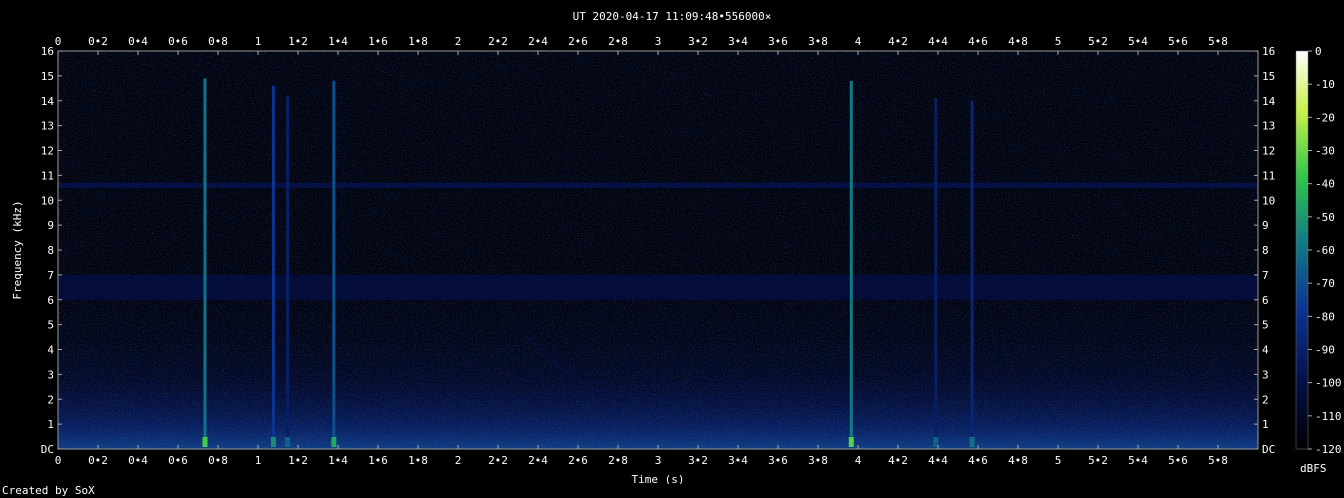 Image resolution: width=1344 pixels, height=498 pixels. I want to click on colorbar-tick-label-3: -30, so click(1325, 151).